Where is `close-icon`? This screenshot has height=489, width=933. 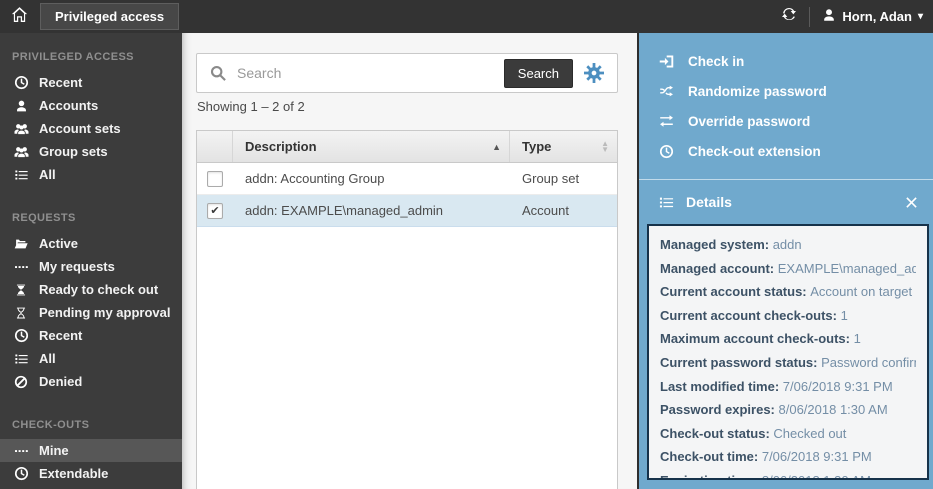
close-icon is located at coordinates (911, 202).